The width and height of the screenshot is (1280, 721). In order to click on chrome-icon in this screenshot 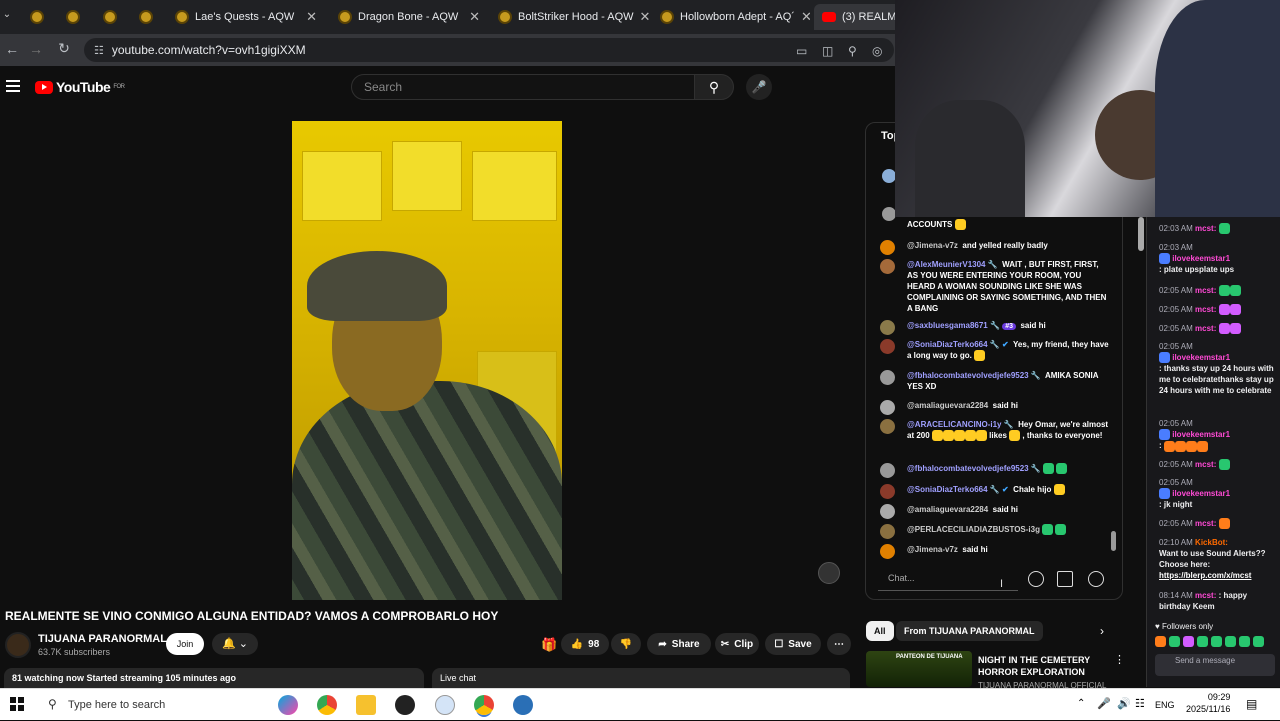, I will do `click(327, 705)`.